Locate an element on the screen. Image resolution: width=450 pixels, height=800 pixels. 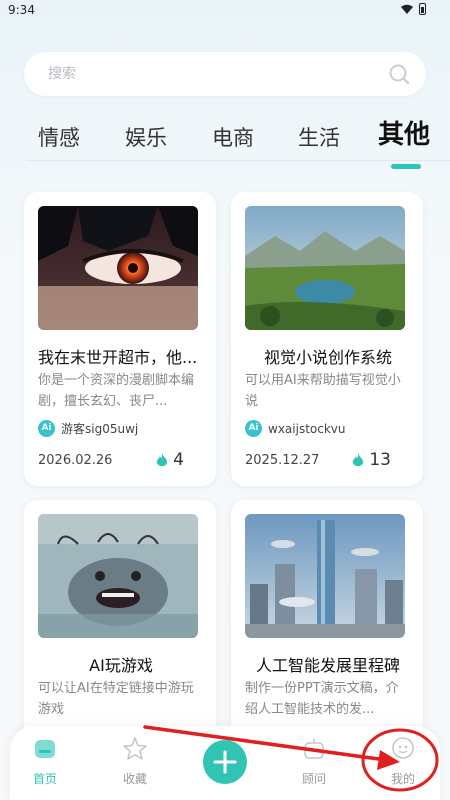
profile-icon is located at coordinates (403, 748).